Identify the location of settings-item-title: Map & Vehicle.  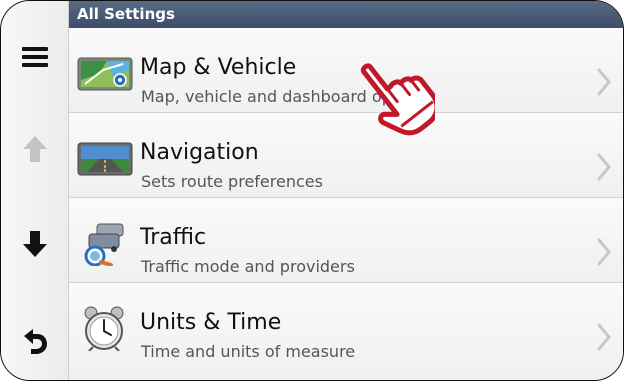
(218, 67).